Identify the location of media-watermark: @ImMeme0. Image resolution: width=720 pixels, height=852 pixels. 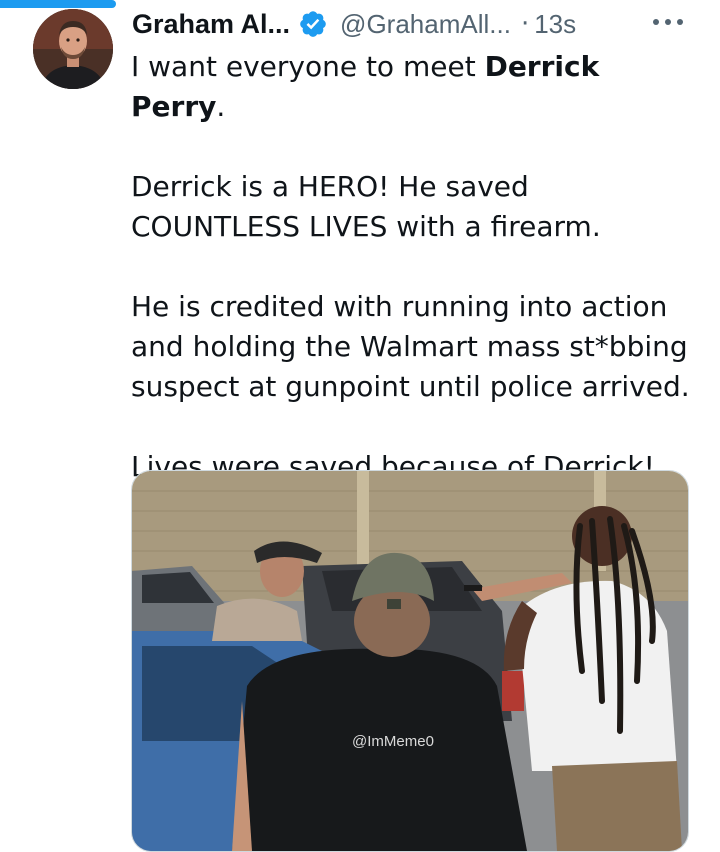
(393, 741).